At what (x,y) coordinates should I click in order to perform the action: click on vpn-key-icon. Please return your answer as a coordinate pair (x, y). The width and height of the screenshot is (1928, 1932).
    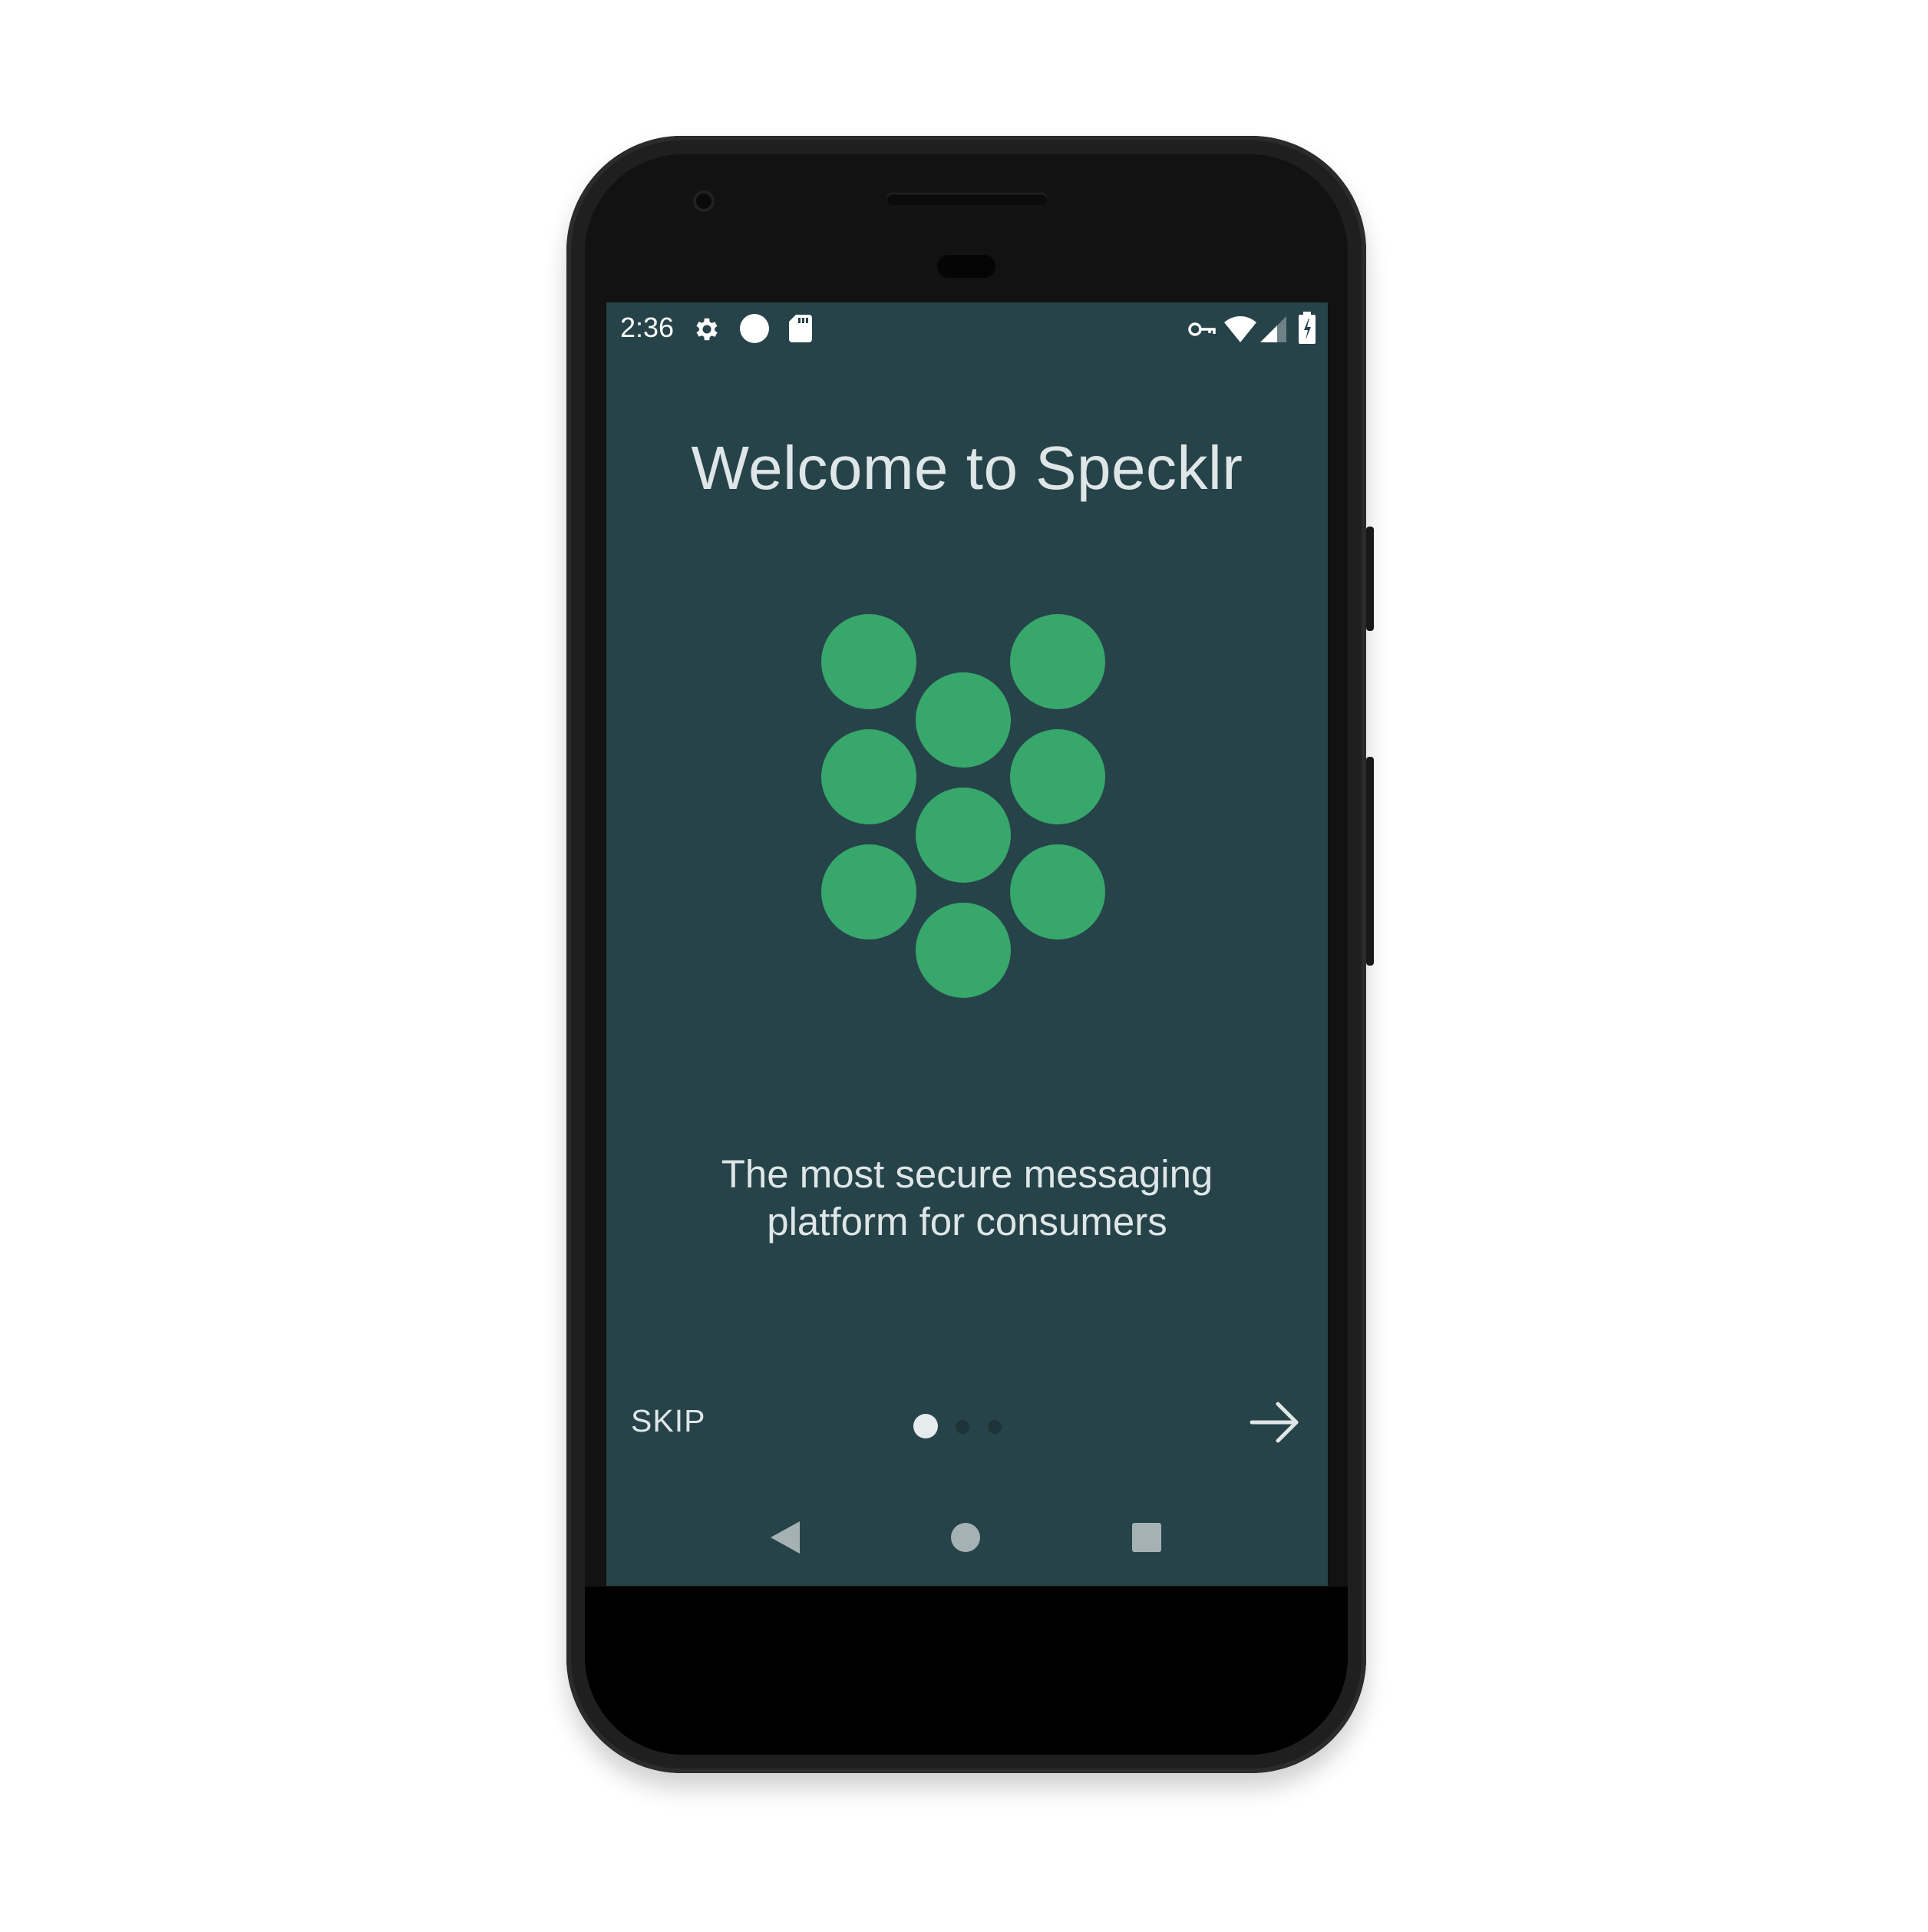
    Looking at the image, I should click on (1202, 329).